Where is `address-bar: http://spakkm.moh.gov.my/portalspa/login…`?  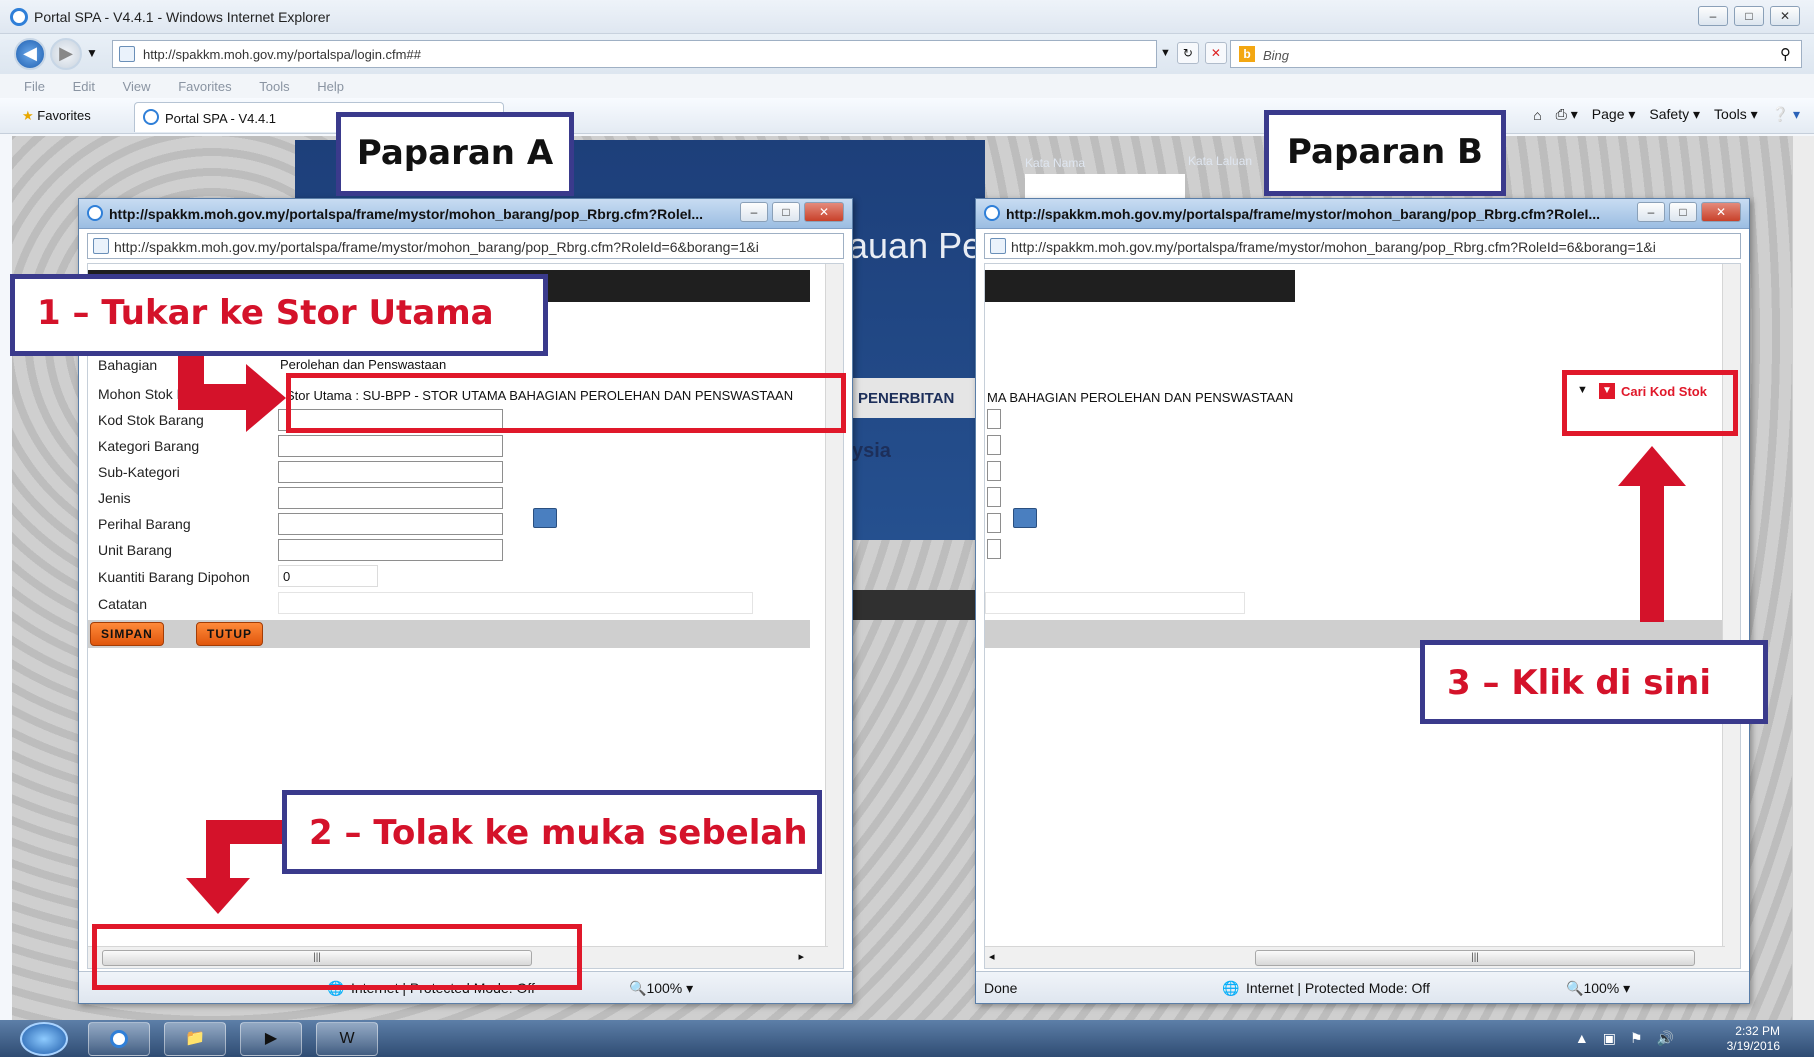
address-bar: http://spakkm.moh.gov.my/portalspa/login… is located at coordinates (634, 54).